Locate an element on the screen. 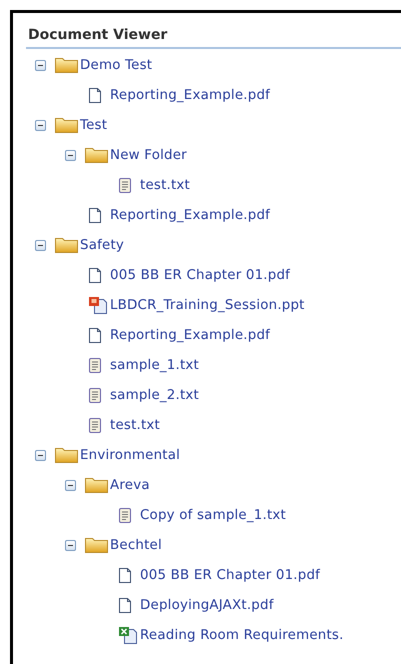  spreadsheet-file-icon is located at coordinates (128, 635).